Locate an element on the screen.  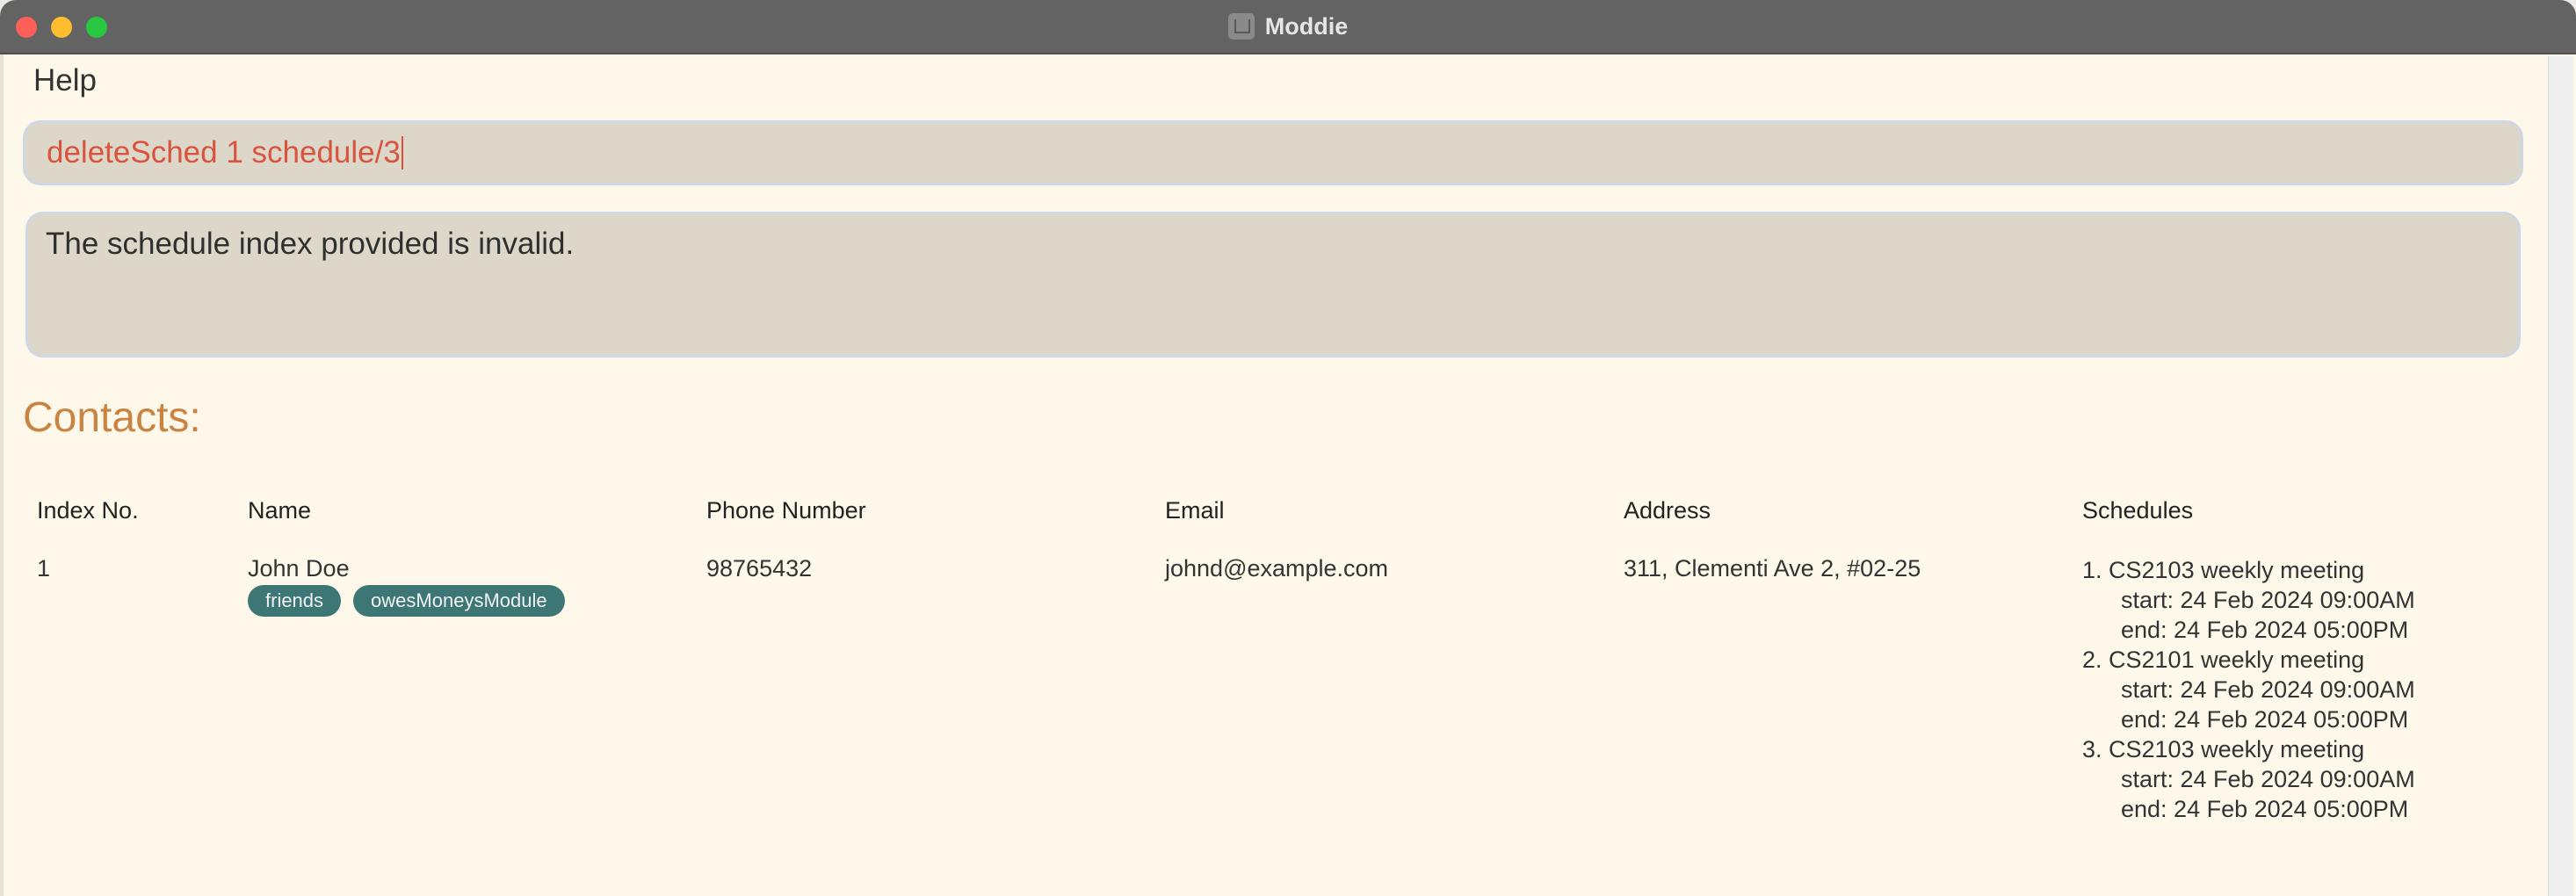
text-caret is located at coordinates (402, 153).